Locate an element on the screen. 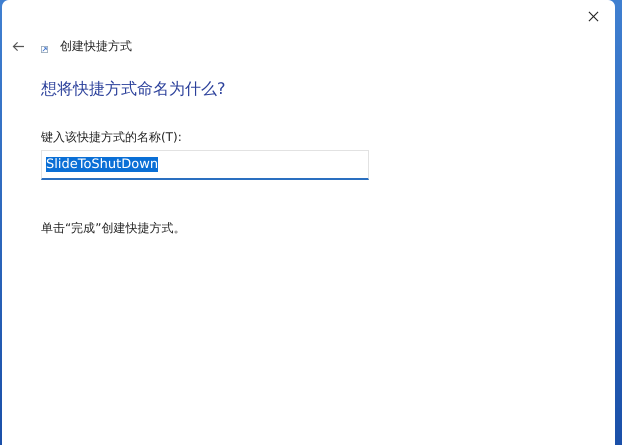 The width and height of the screenshot is (622, 445). instruction-text: 单击“完成”创建快捷方式。 is located at coordinates (113, 228).